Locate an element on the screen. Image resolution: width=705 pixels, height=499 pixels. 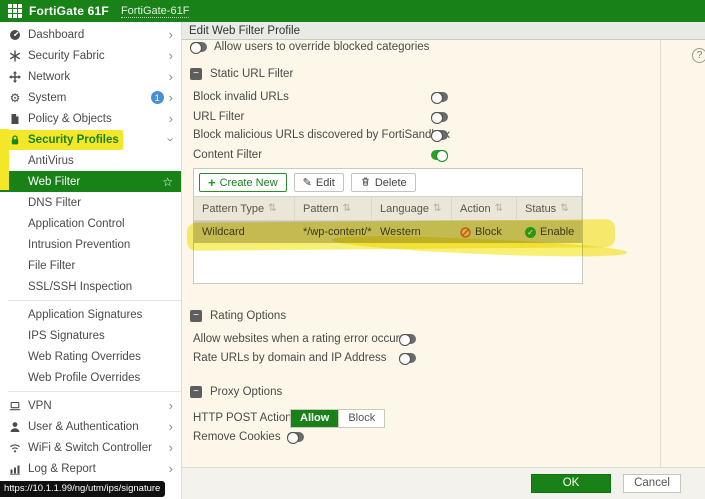
sidebar-item-file-filter: File Filter is located at coordinates (90, 265).